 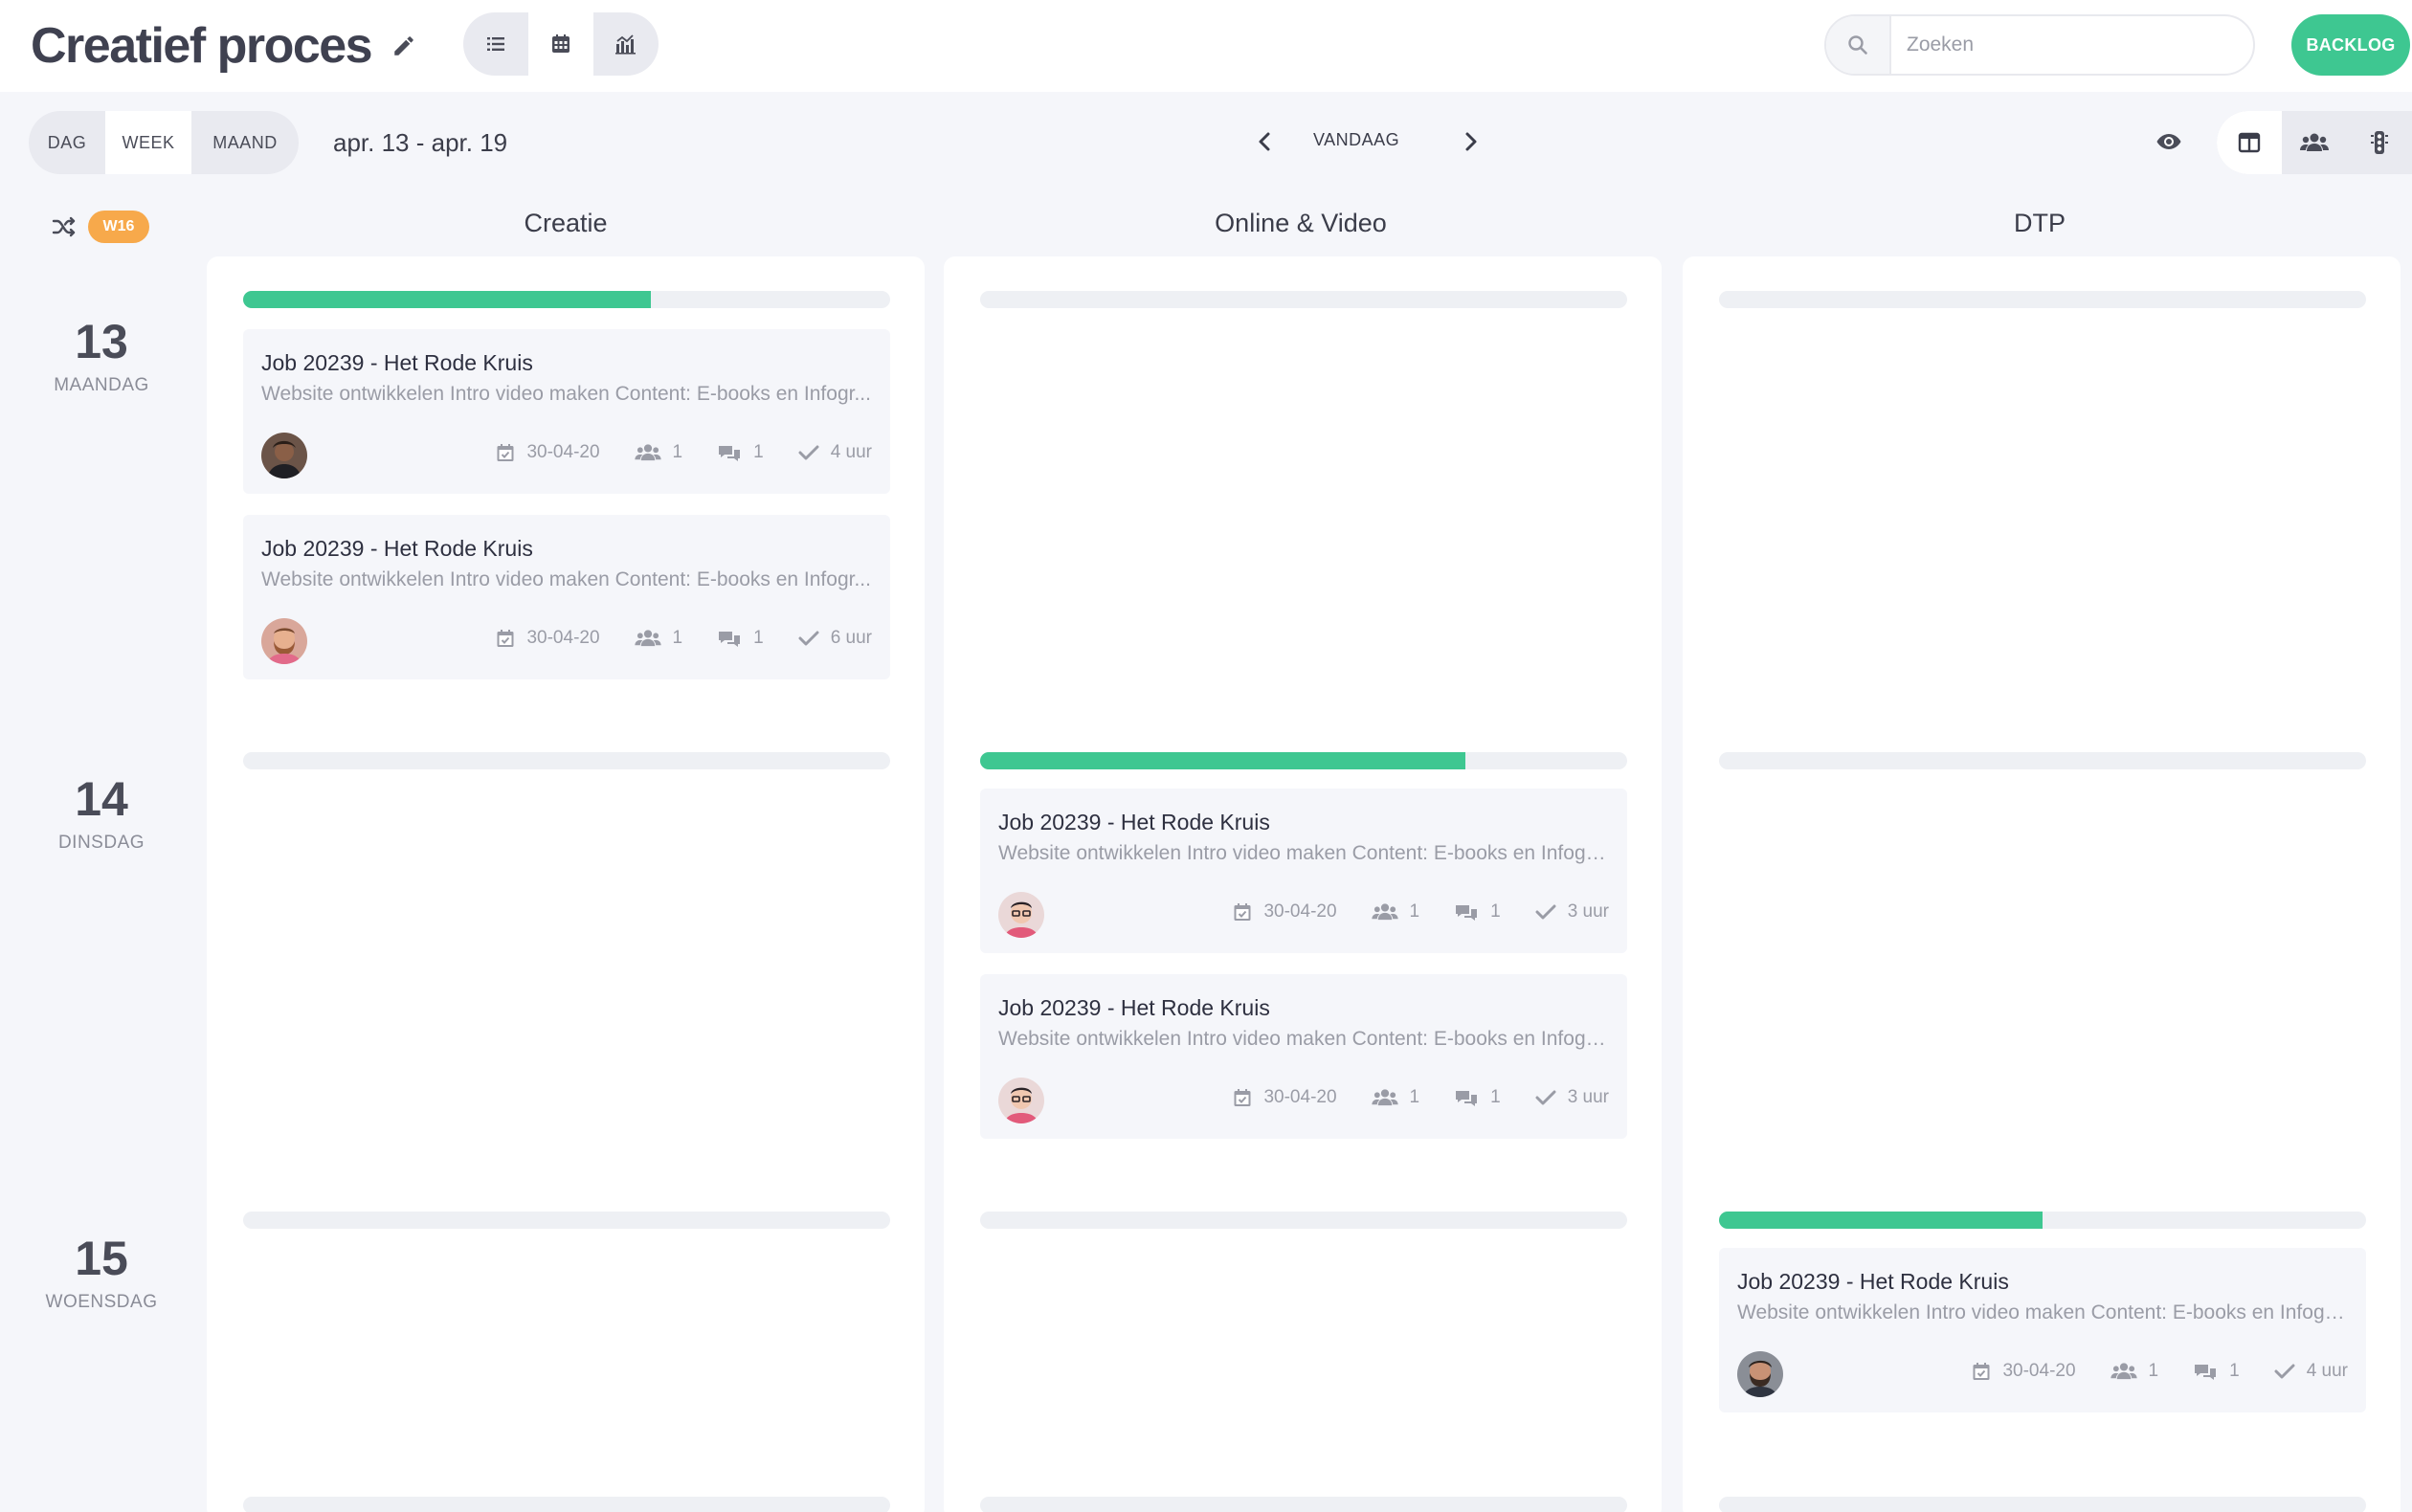 I want to click on column-header-creatie: Creatie, so click(x=566, y=223).